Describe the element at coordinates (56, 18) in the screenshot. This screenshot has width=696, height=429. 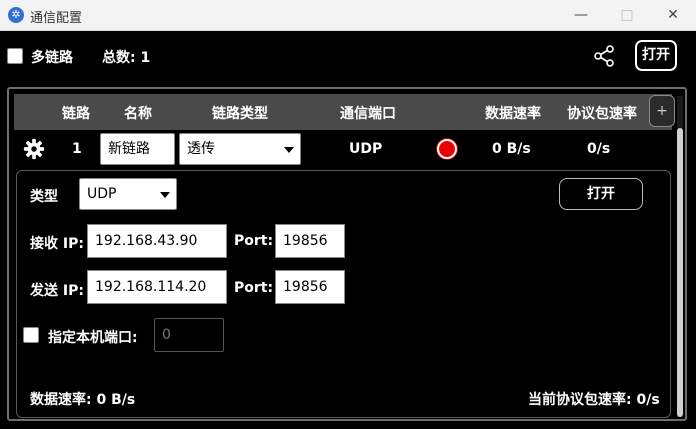
I see `window-title: 通信配置` at that location.